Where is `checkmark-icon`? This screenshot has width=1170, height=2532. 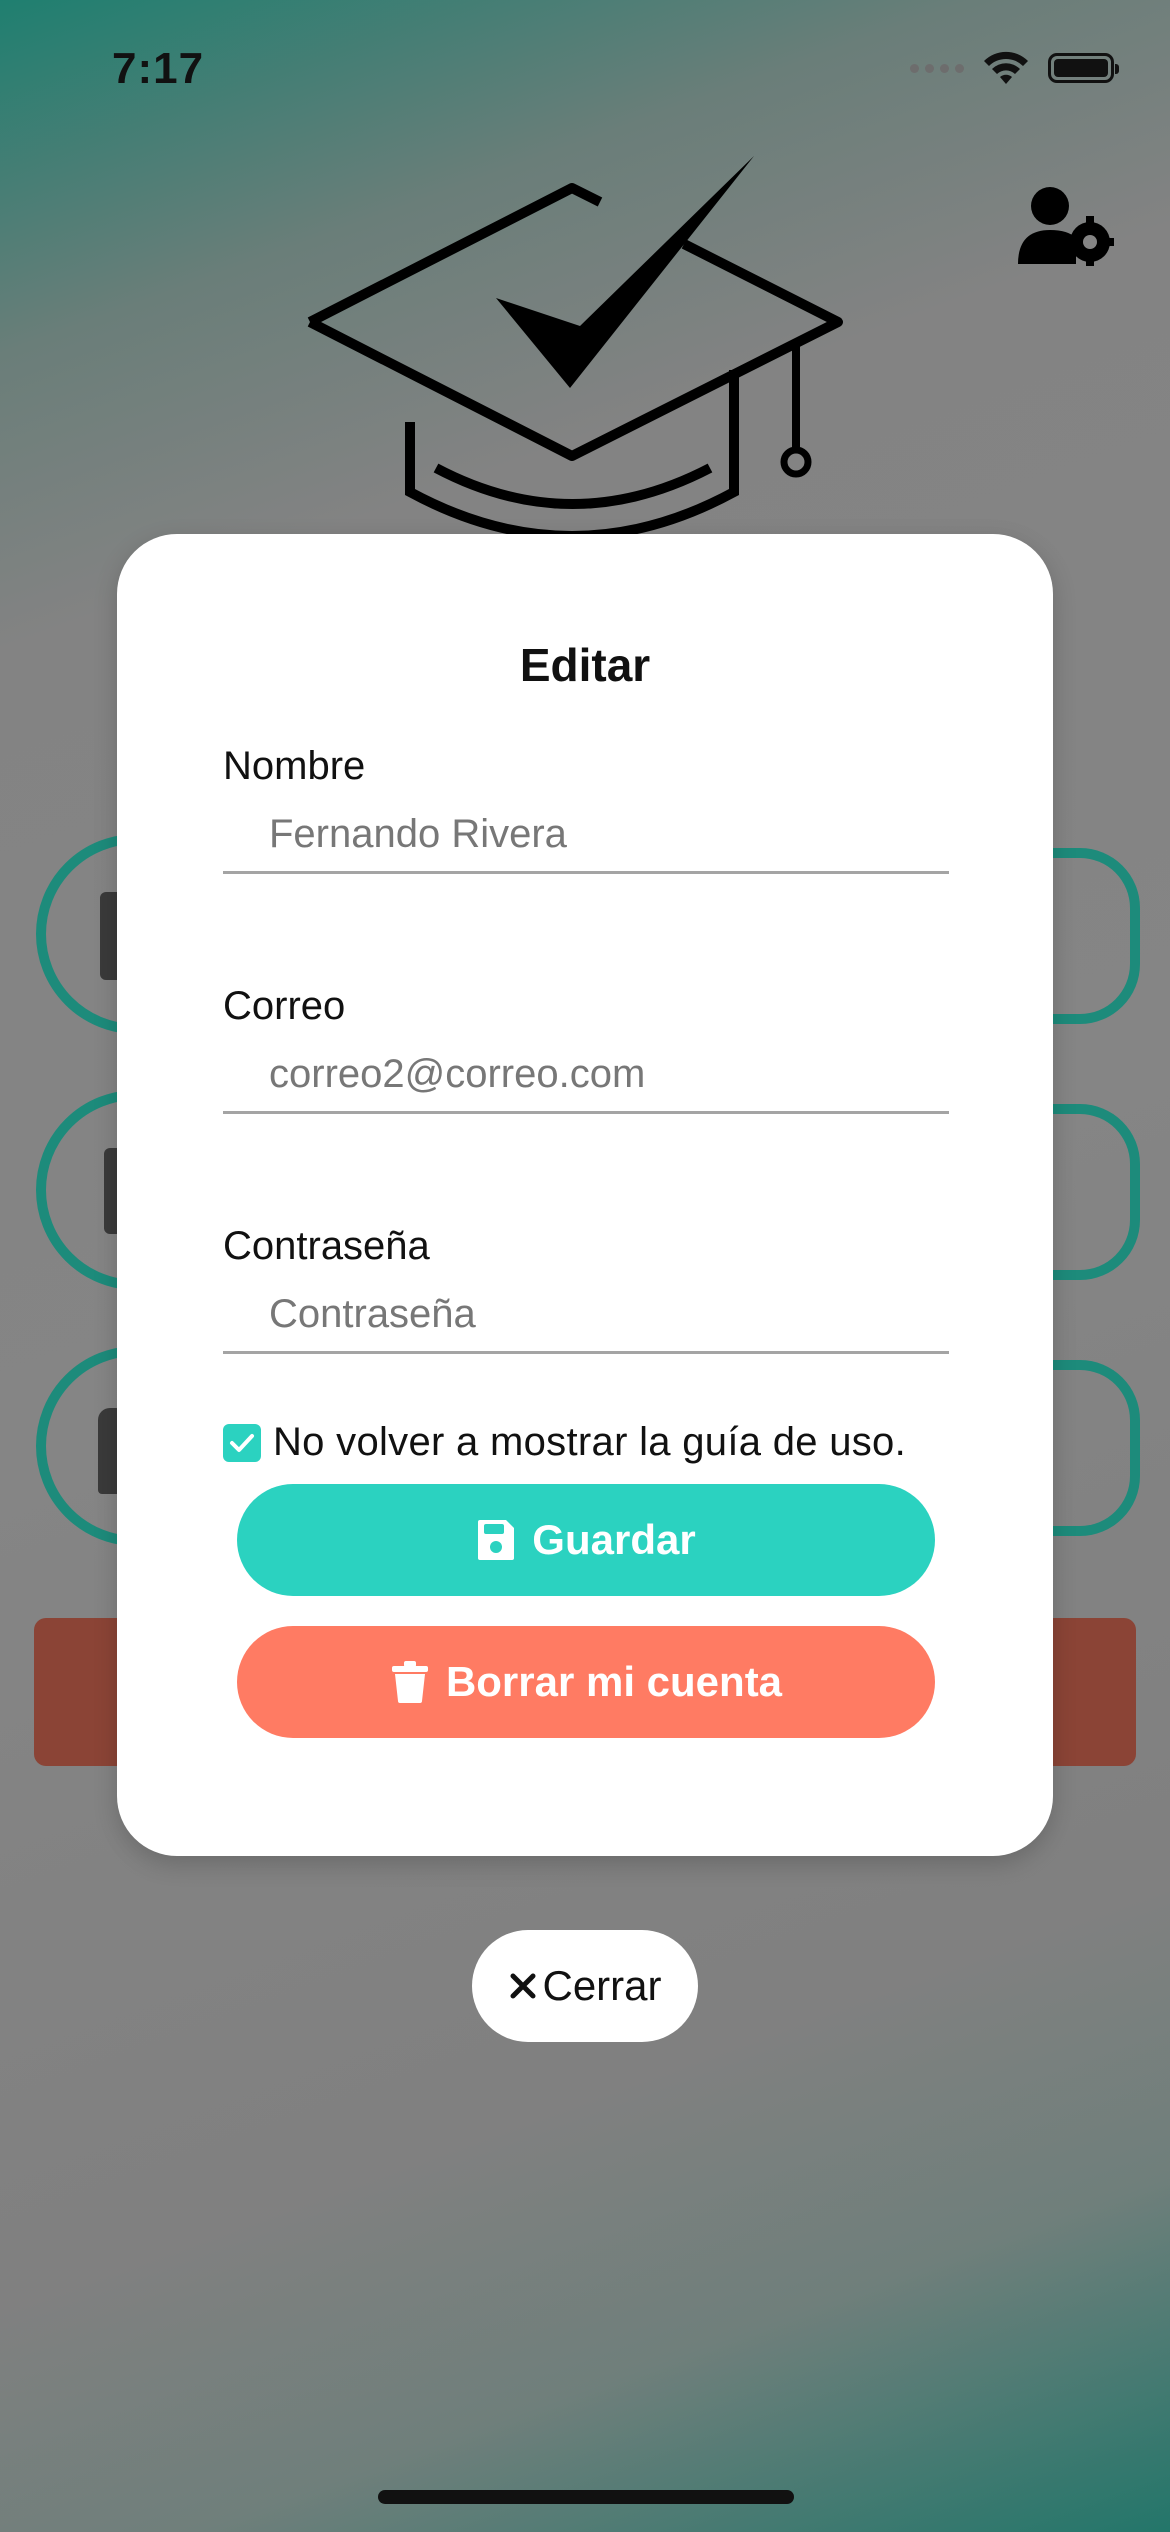
checkmark-icon is located at coordinates (242, 1442).